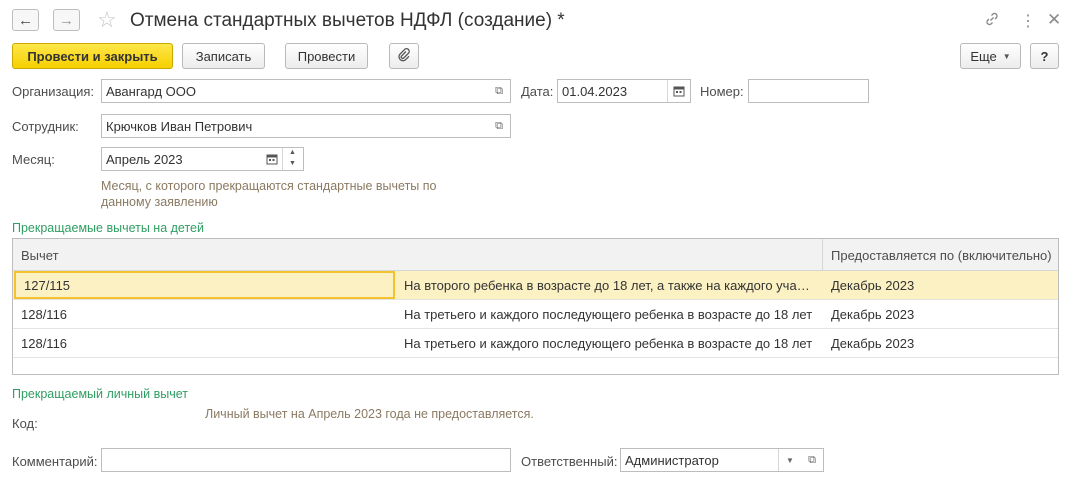  I want to click on responsible-dropdown-icon: ▼, so click(789, 460).